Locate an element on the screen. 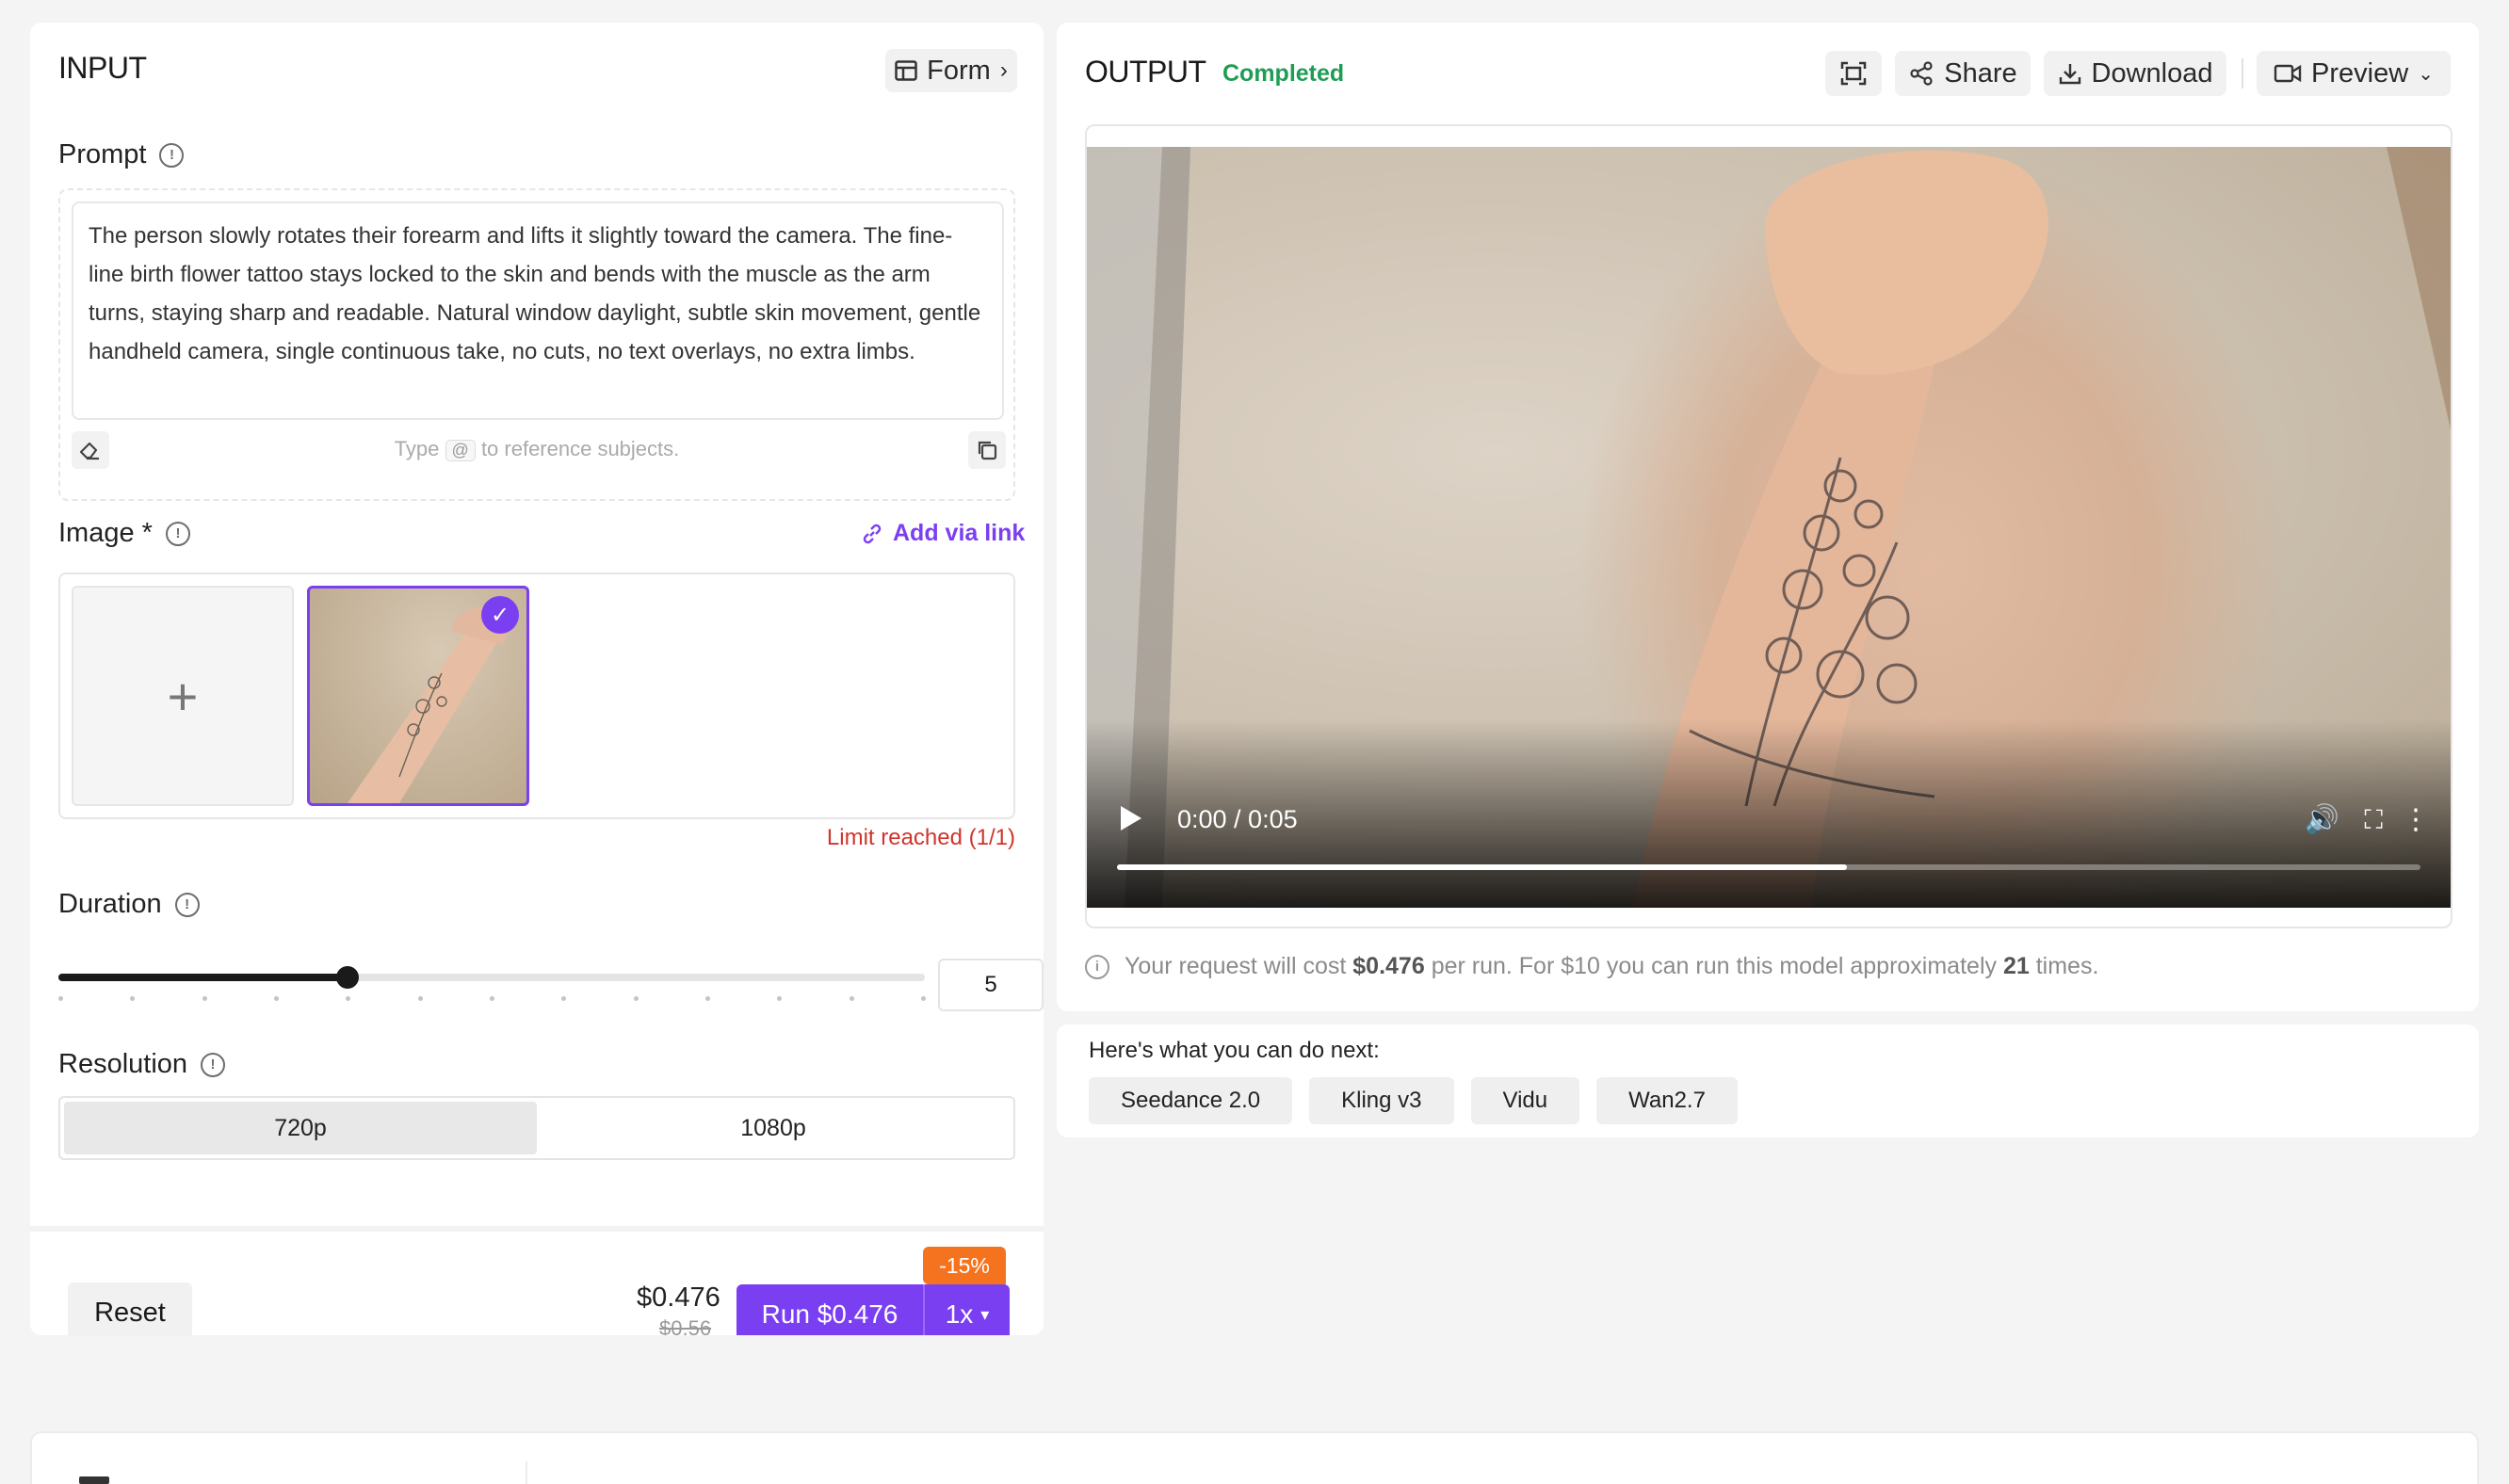  prompt-hint: Type @ to reference subjects. is located at coordinates (536, 449).